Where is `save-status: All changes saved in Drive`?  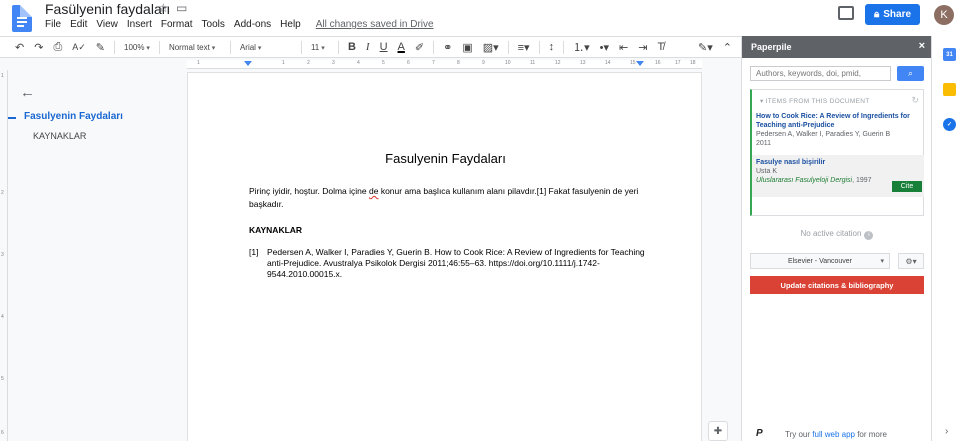
save-status: All changes saved in Drive is located at coordinates (375, 24).